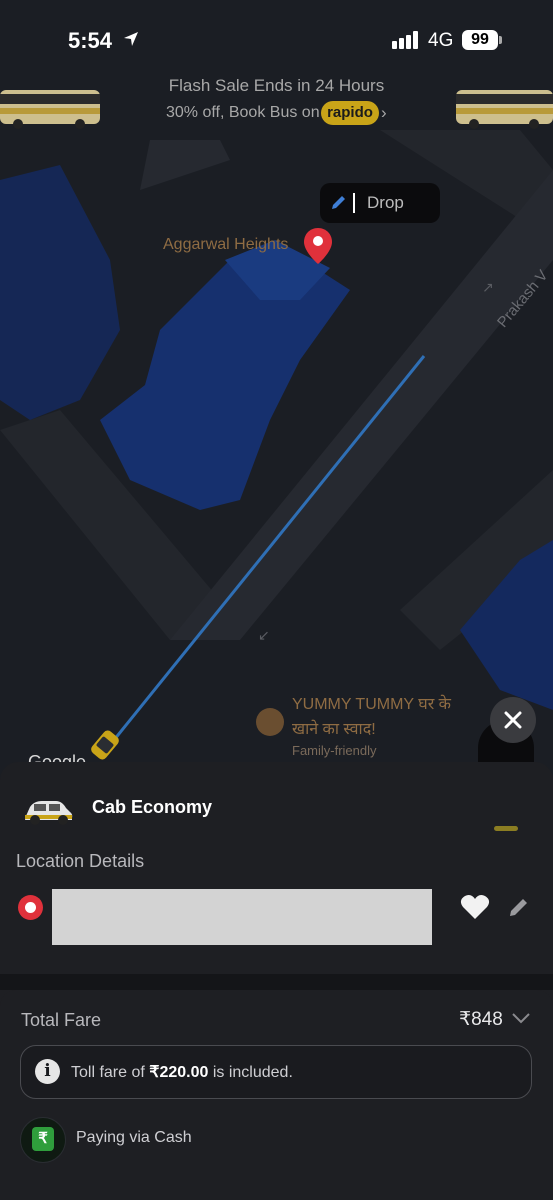 This screenshot has height=1200, width=553. I want to click on toll-suffix: is included., so click(250, 1072).